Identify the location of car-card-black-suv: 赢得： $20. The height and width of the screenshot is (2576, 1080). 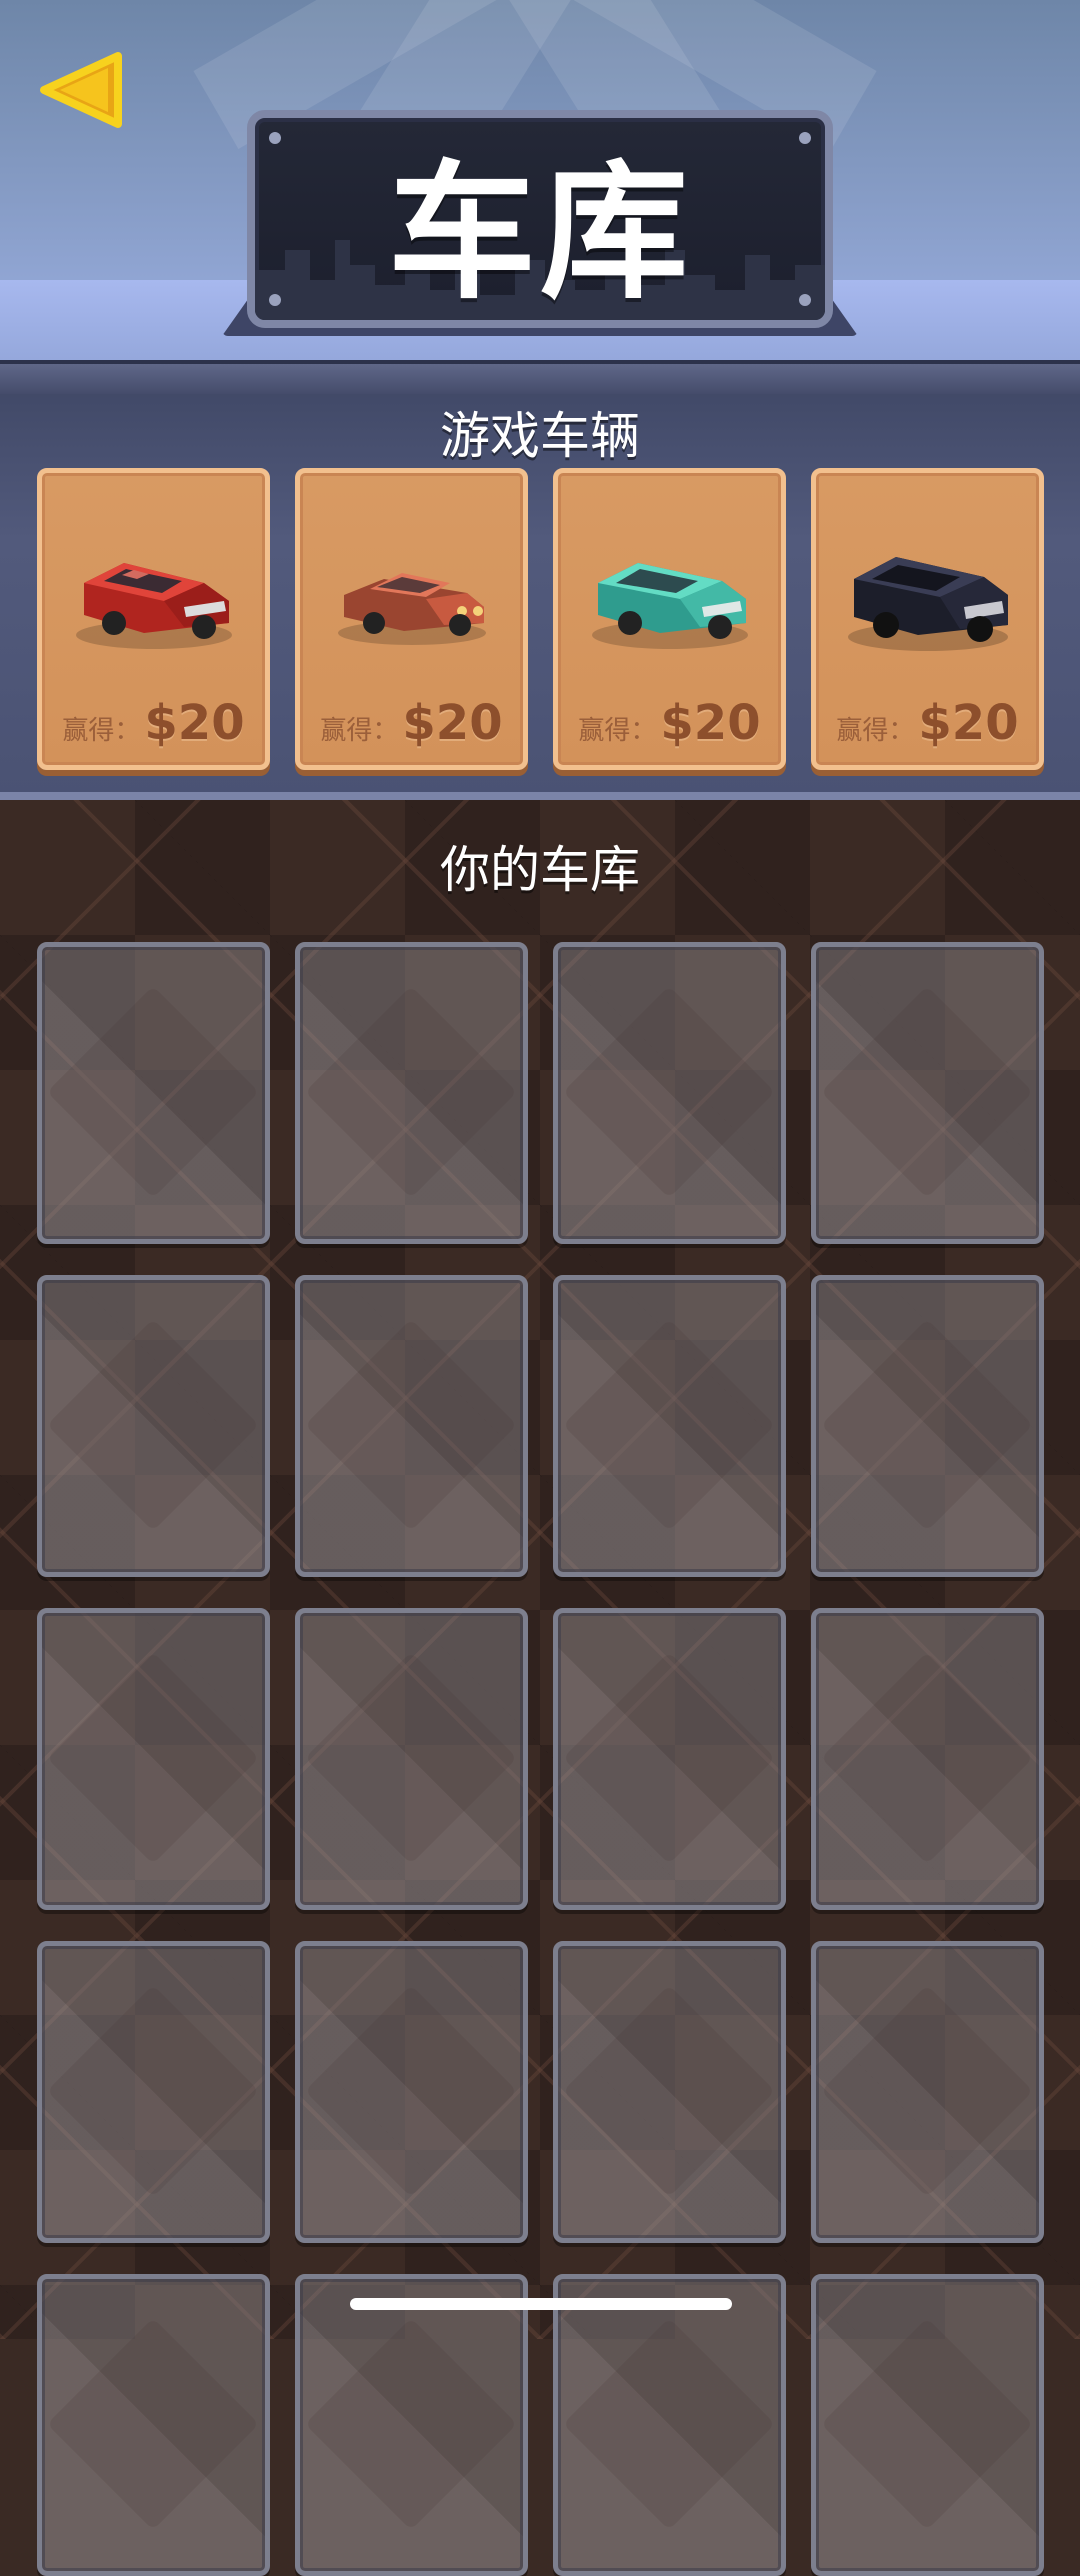
(927, 619).